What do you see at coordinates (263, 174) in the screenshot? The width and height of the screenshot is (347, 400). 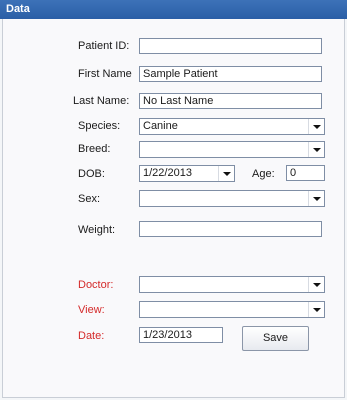 I see `age-label: Age:` at bounding box center [263, 174].